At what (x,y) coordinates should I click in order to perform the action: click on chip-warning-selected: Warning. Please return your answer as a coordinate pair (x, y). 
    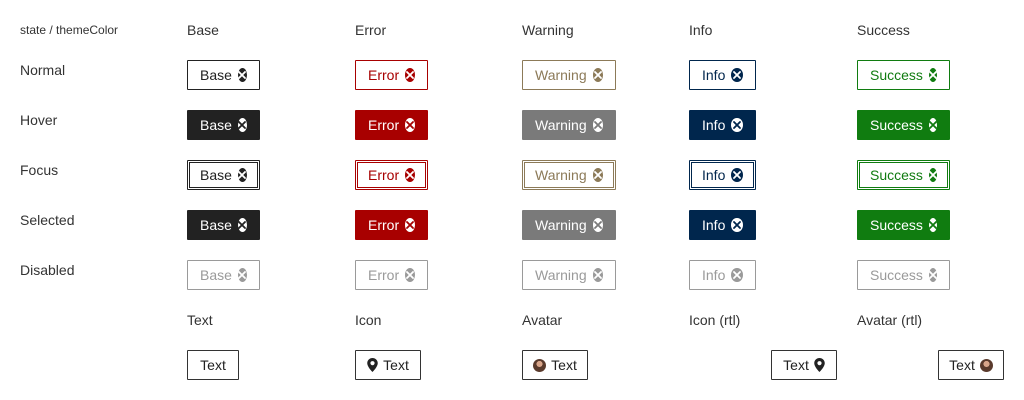
    Looking at the image, I should click on (569, 225).